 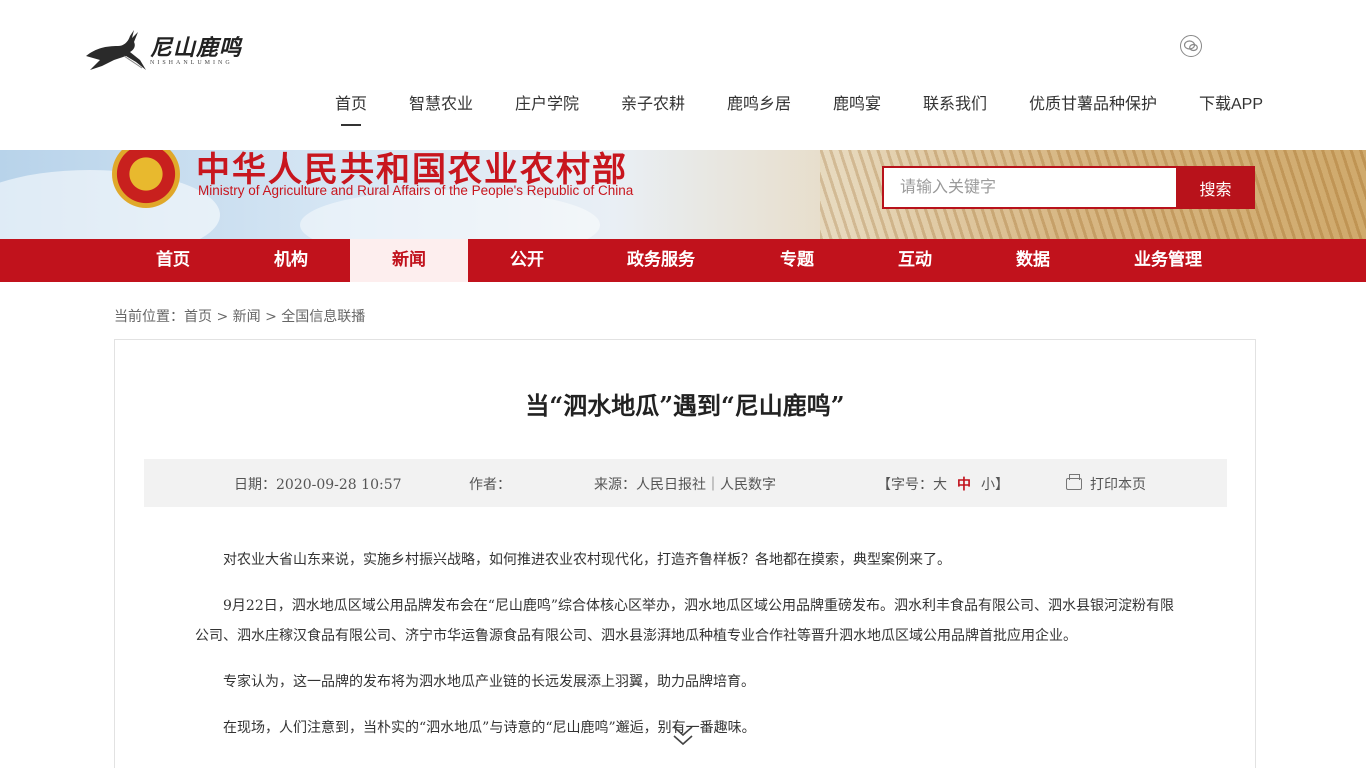 What do you see at coordinates (905, 485) in the screenshot?
I see `font-size-label: 【字号：` at bounding box center [905, 485].